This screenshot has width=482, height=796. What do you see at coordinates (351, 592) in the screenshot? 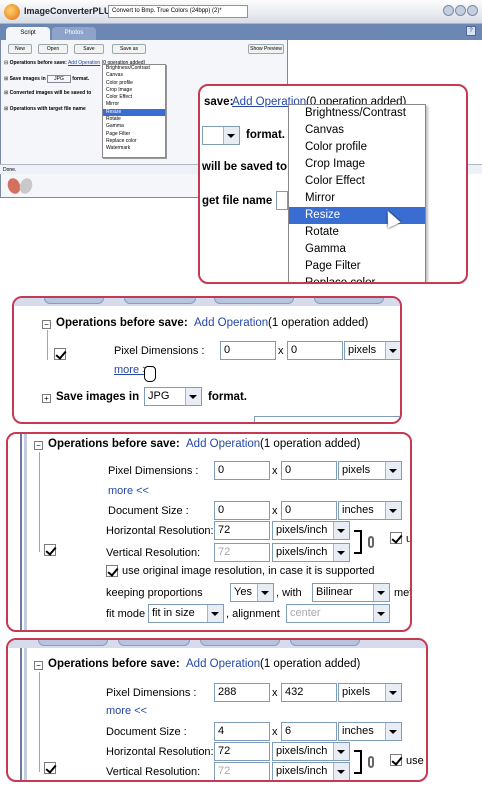
I see `method-select: Bilinear` at bounding box center [351, 592].